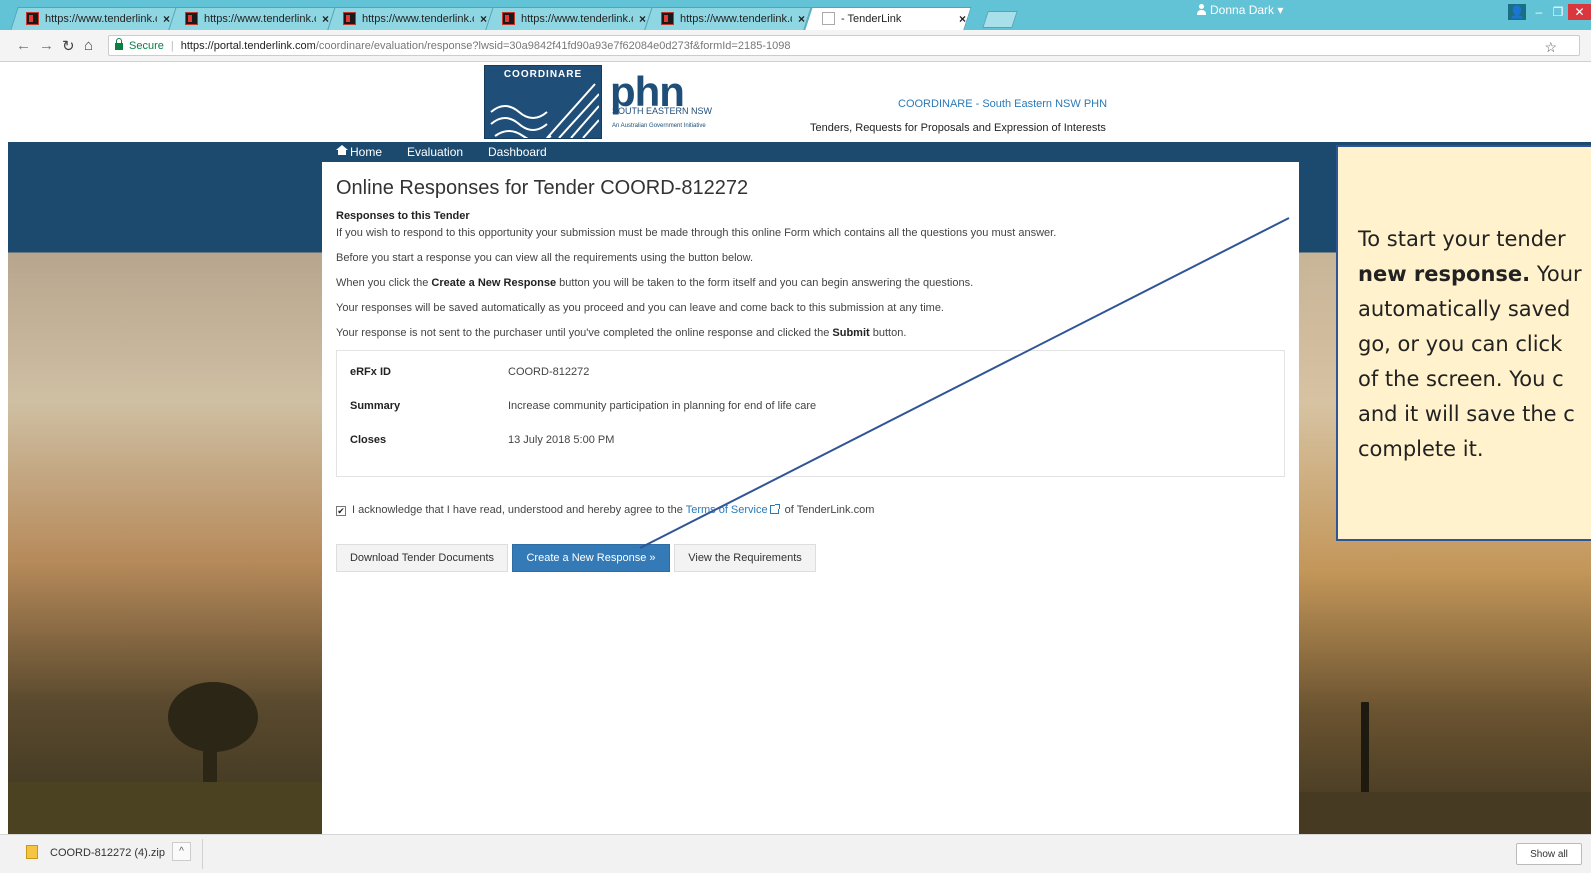 Image resolution: width=1591 pixels, height=873 pixels. Describe the element at coordinates (368, 440) in the screenshot. I see `detail-label: Closes` at that location.